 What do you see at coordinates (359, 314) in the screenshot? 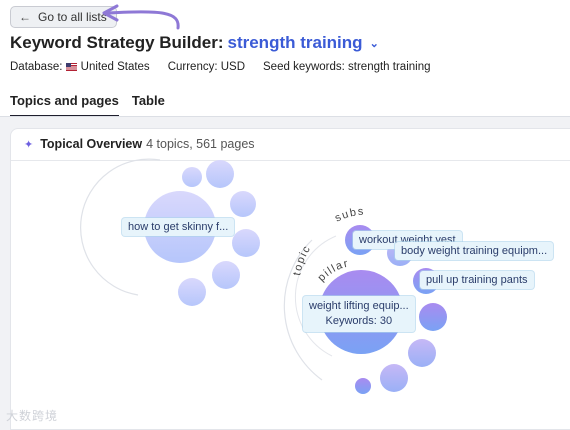
I see `cluster-2-pillar-label: weight lifting equip... Keywords: 30` at bounding box center [359, 314].